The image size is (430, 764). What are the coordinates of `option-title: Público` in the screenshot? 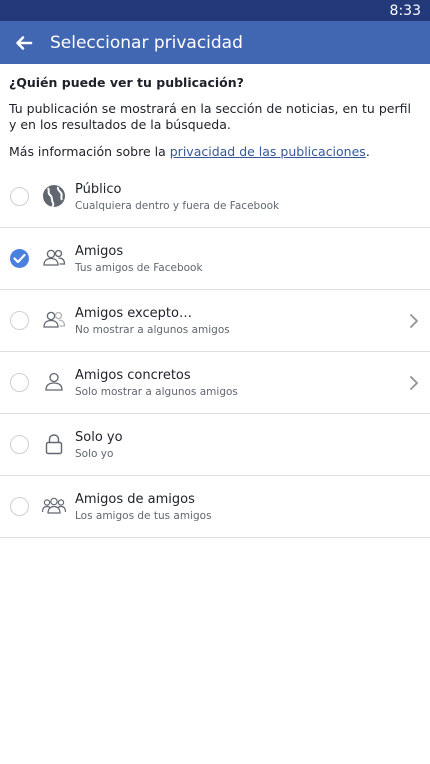 It's located at (98, 189).